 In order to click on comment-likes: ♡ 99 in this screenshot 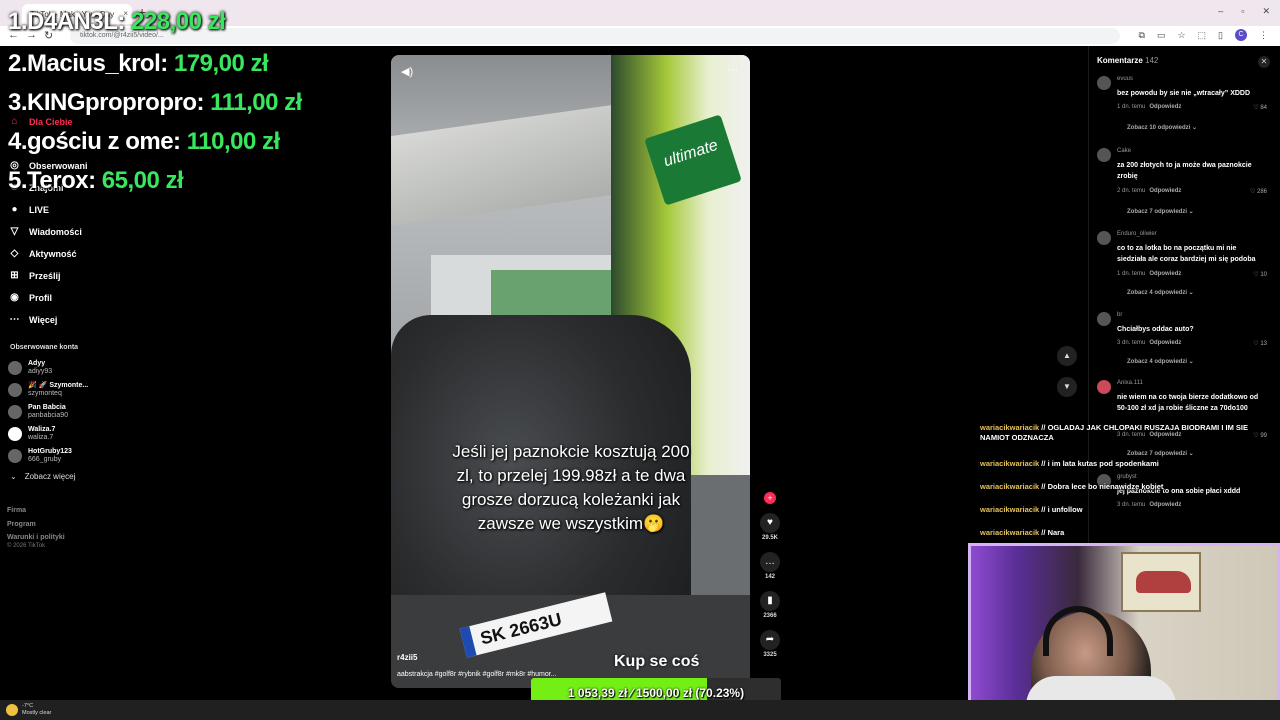, I will do `click(1260, 435)`.